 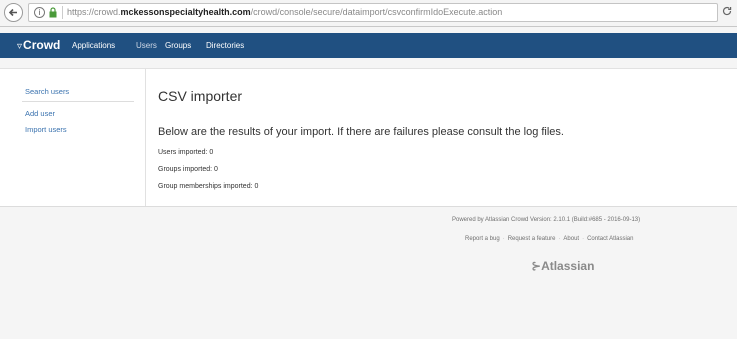 I want to click on sidebar-item-import-users: Import users, so click(x=46, y=130).